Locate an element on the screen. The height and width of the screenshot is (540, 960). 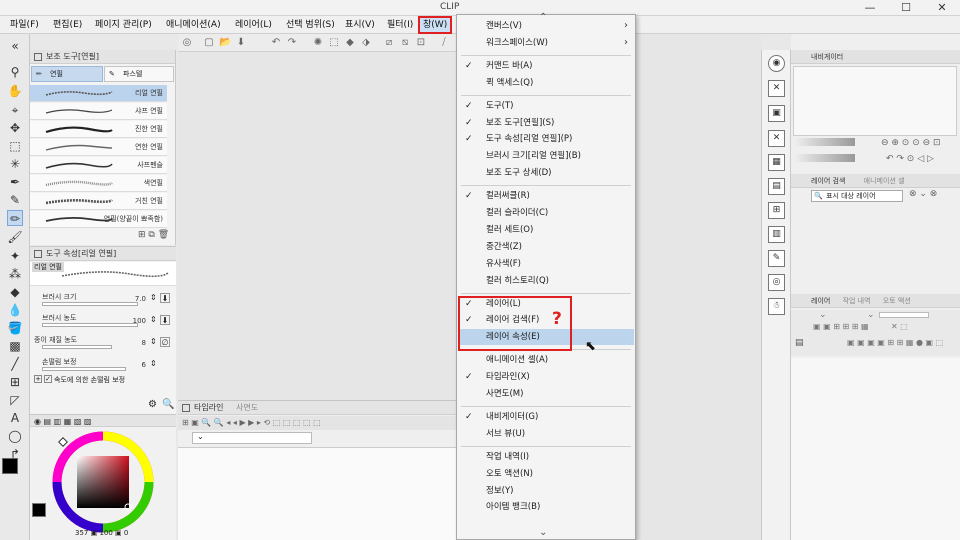
zoom-controls: ⊖ ⊕ ⊙ ⊙ ⊖ ⊡ is located at coordinates (911, 143).